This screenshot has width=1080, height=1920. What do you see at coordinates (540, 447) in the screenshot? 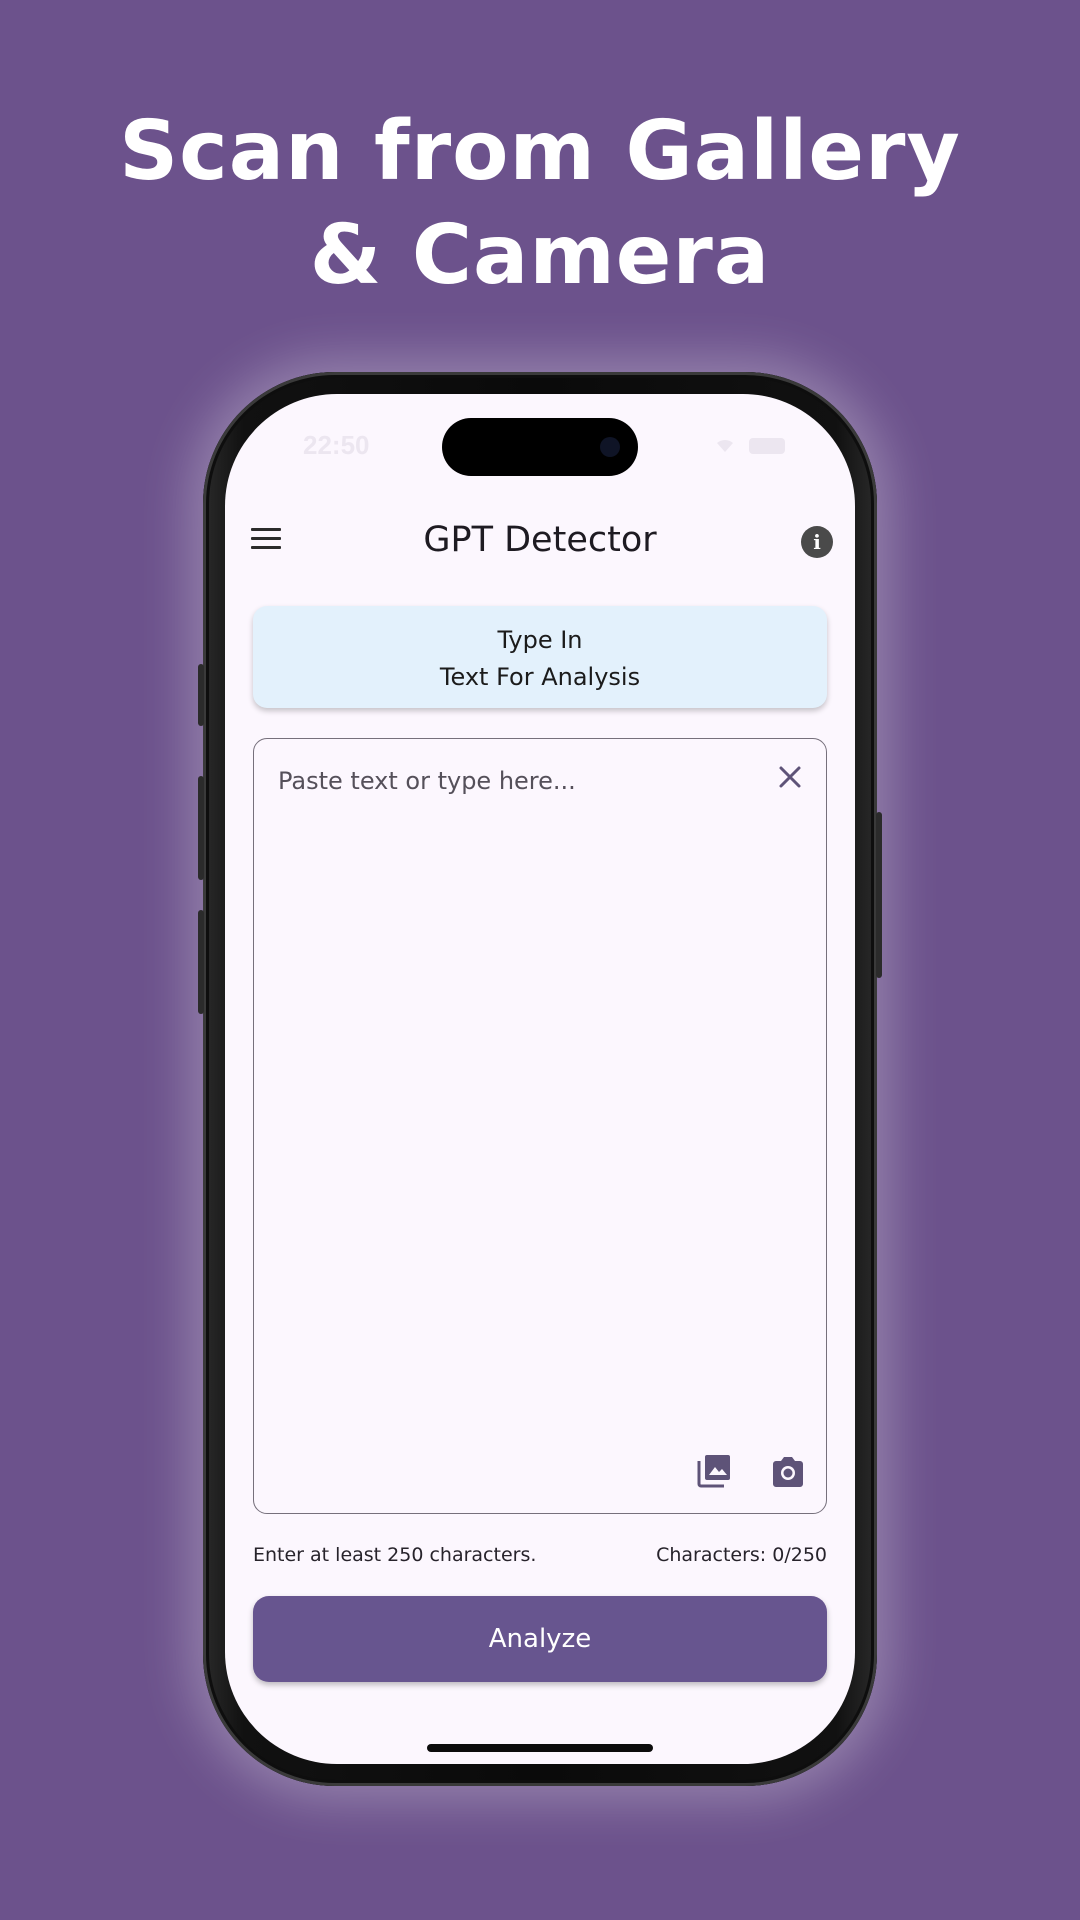
I see `dynamic-island` at bounding box center [540, 447].